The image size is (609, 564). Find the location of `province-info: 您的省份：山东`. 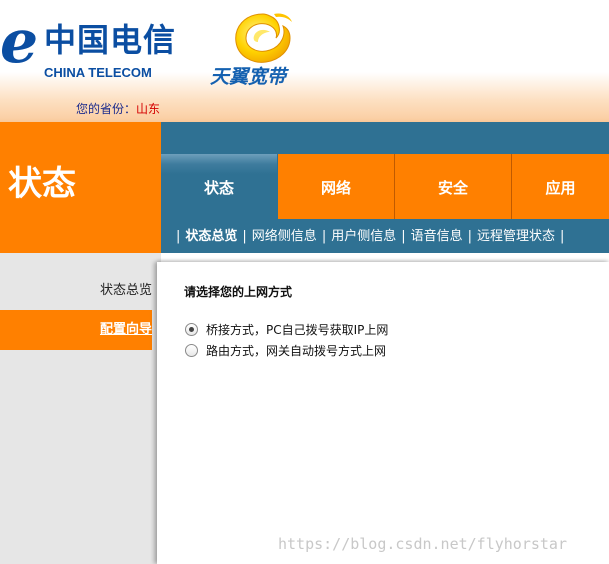

province-info: 您的省份：山东 is located at coordinates (118, 109).